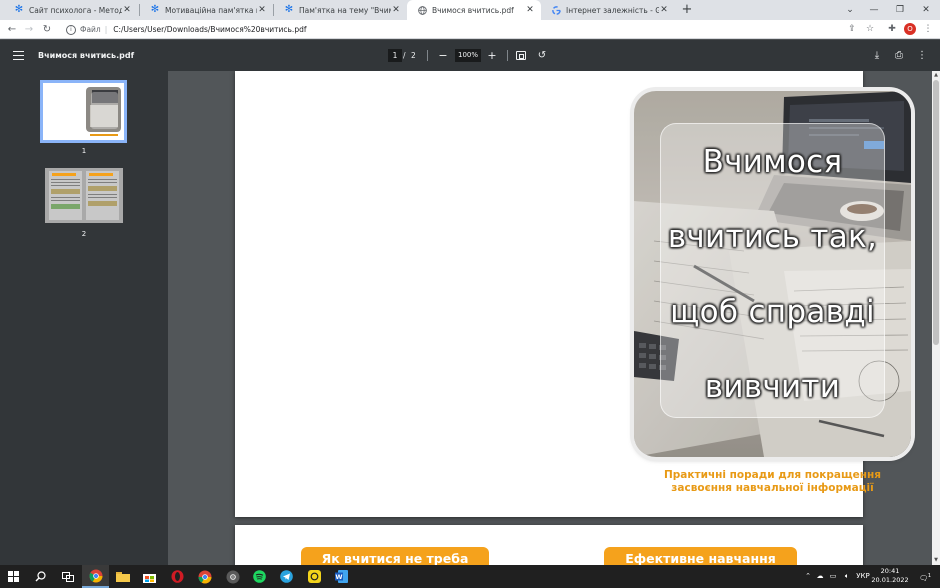 The image size is (940, 588). Describe the element at coordinates (492, 55) in the screenshot. I see `zoom-in-button: +` at that location.